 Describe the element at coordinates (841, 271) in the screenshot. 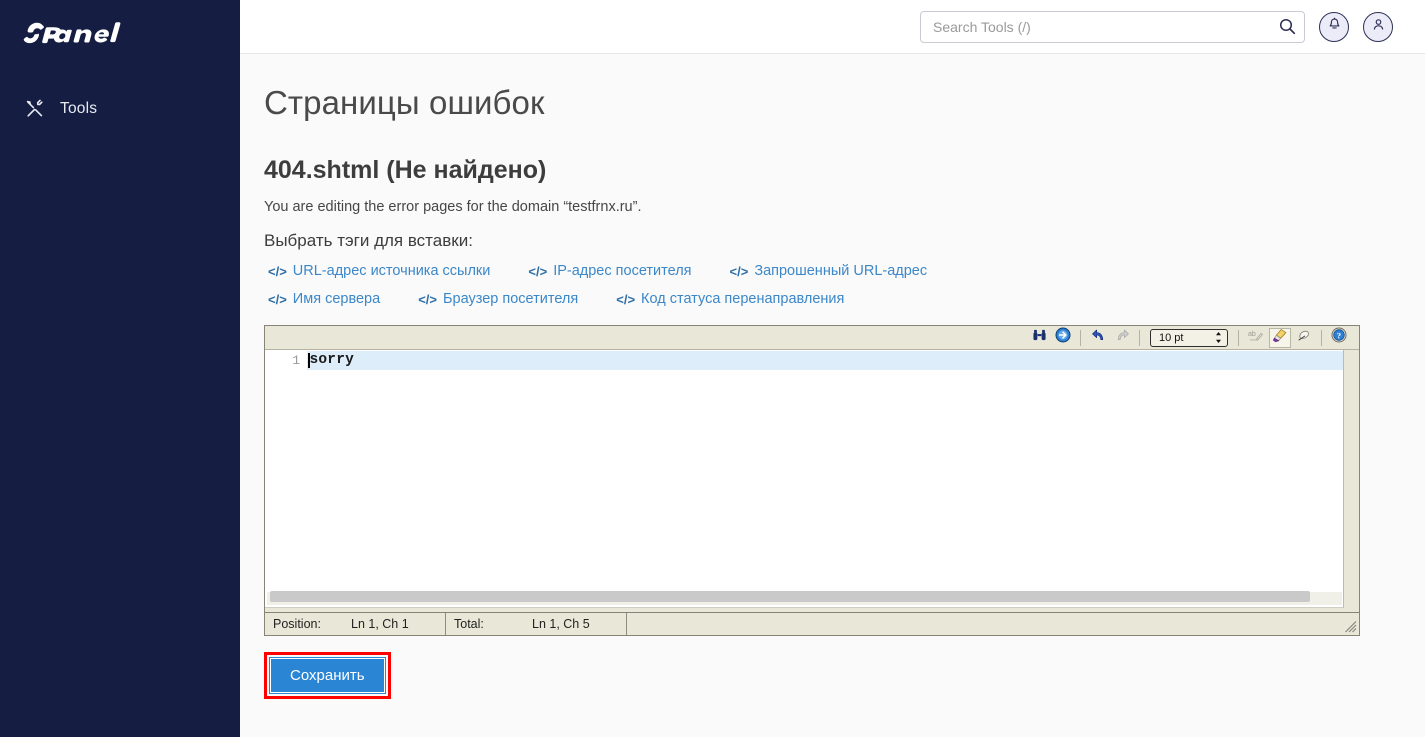

I see `tag-link-label: Запрошенный URL-адрес` at that location.